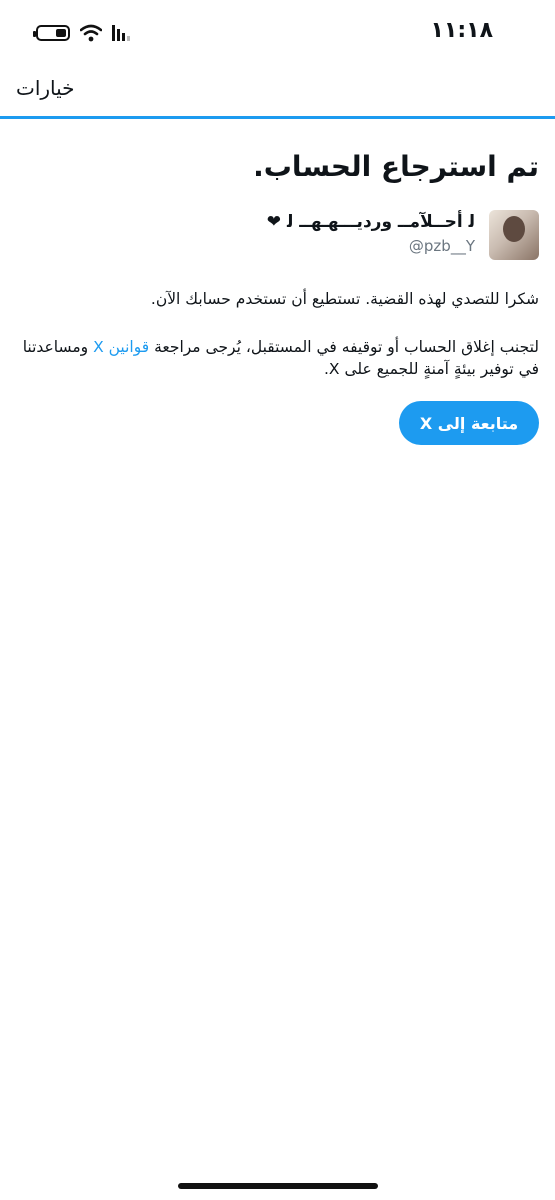  Describe the element at coordinates (396, 166) in the screenshot. I see `page-title: تم استرجاع الحساب.` at that location.